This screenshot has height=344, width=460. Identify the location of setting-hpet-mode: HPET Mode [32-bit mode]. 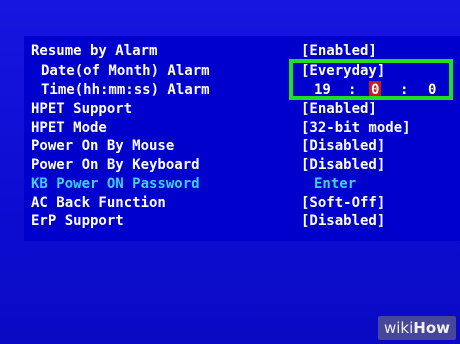
(241, 128).